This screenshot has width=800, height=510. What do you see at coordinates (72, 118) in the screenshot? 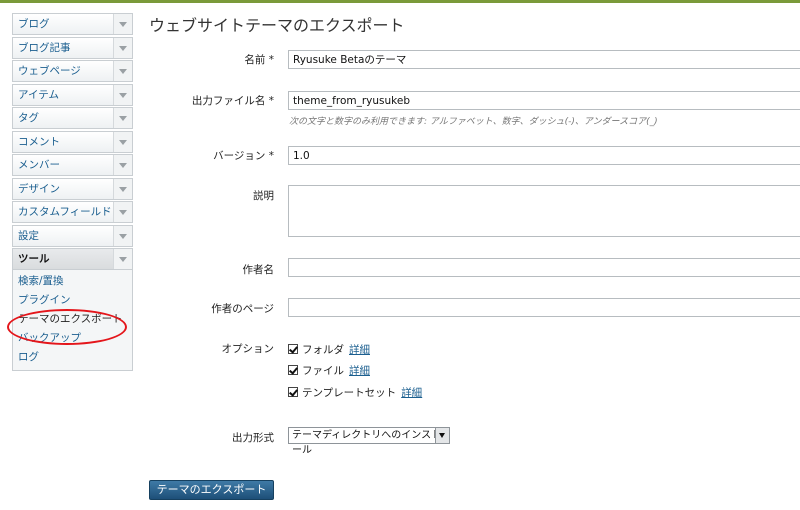
I see `sidebar-item-tags: タグ` at bounding box center [72, 118].